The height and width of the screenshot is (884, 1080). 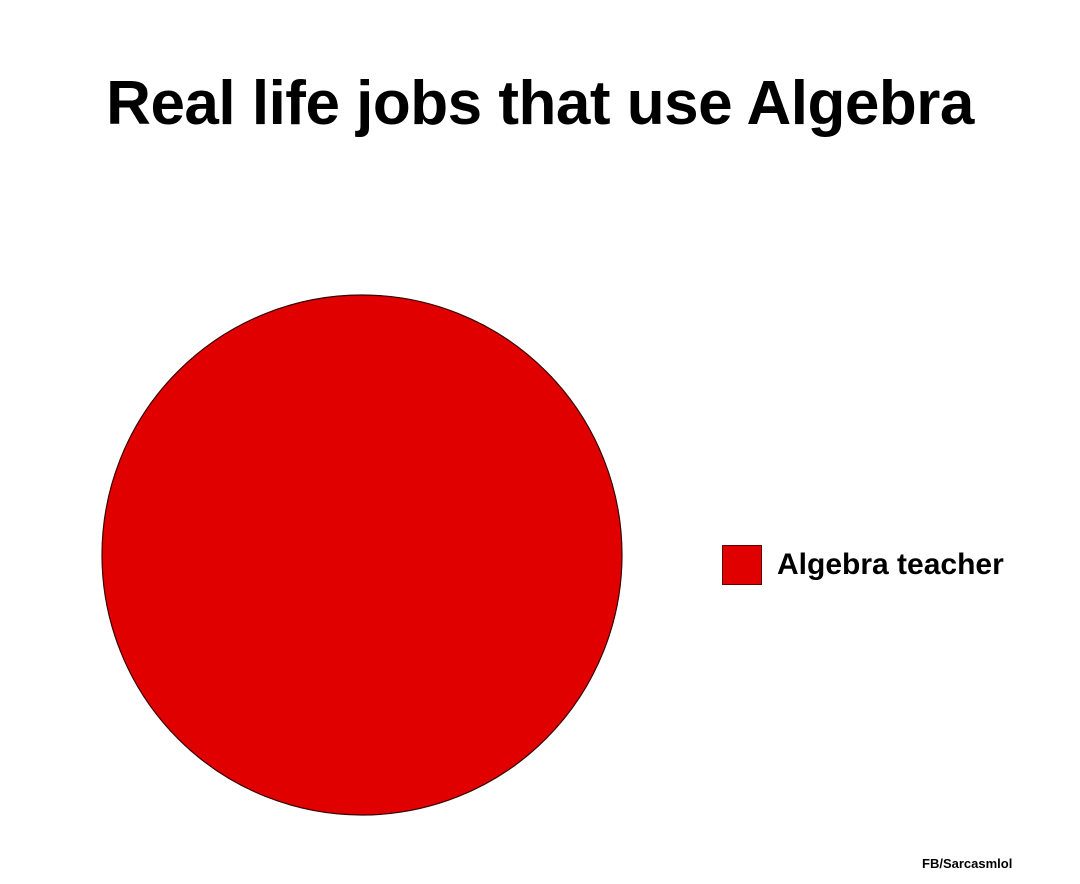 What do you see at coordinates (967, 863) in the screenshot?
I see `credit-watermark: FB/Sarcasmlol` at bounding box center [967, 863].